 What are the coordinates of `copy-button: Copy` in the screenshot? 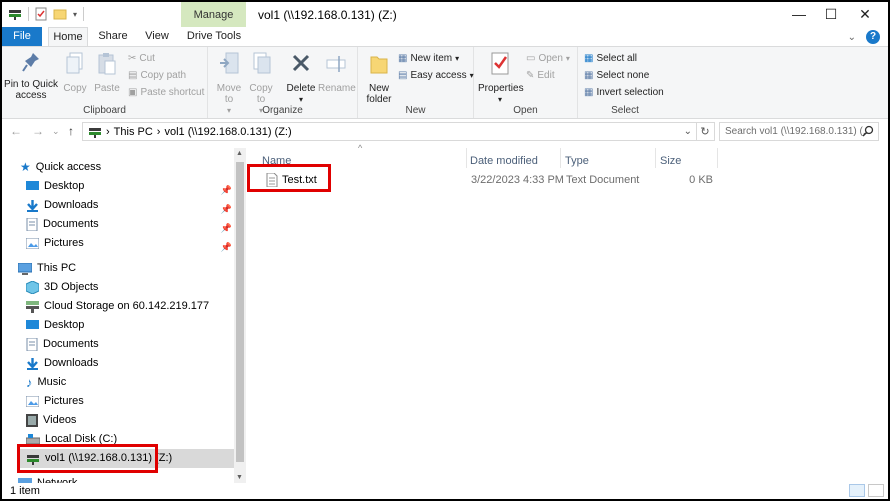 It's located at (75, 72).